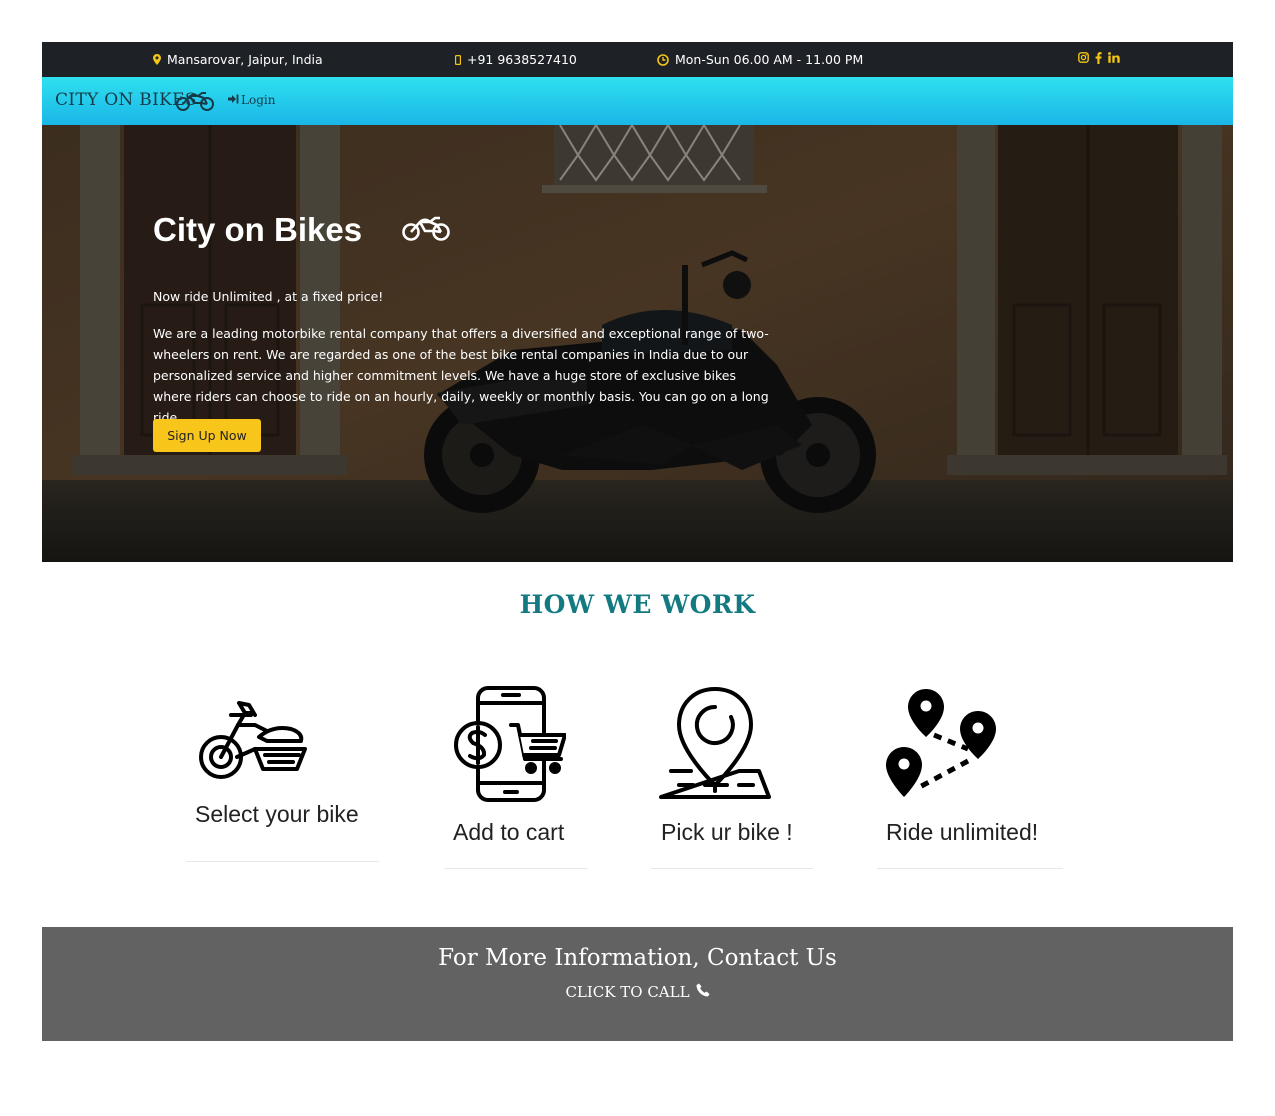  I want to click on facebook-icon, so click(1098, 59).